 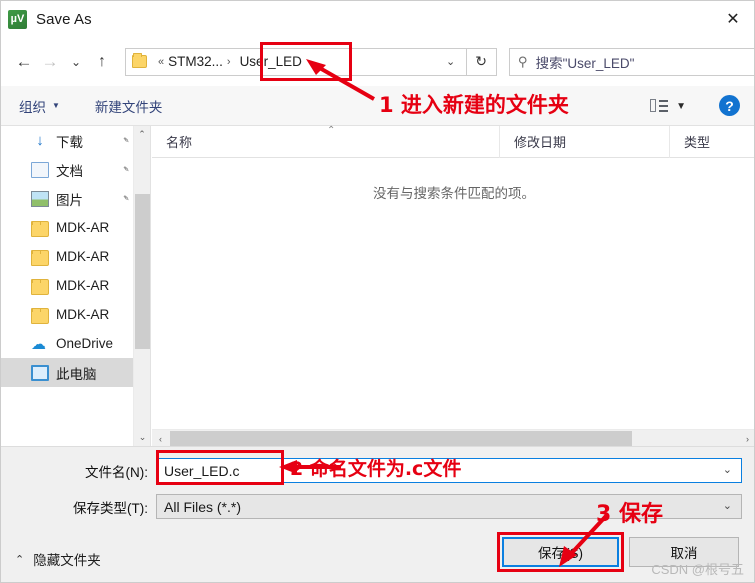 I want to click on search-placeholder: 搜索"User_LED", so click(x=585, y=63).